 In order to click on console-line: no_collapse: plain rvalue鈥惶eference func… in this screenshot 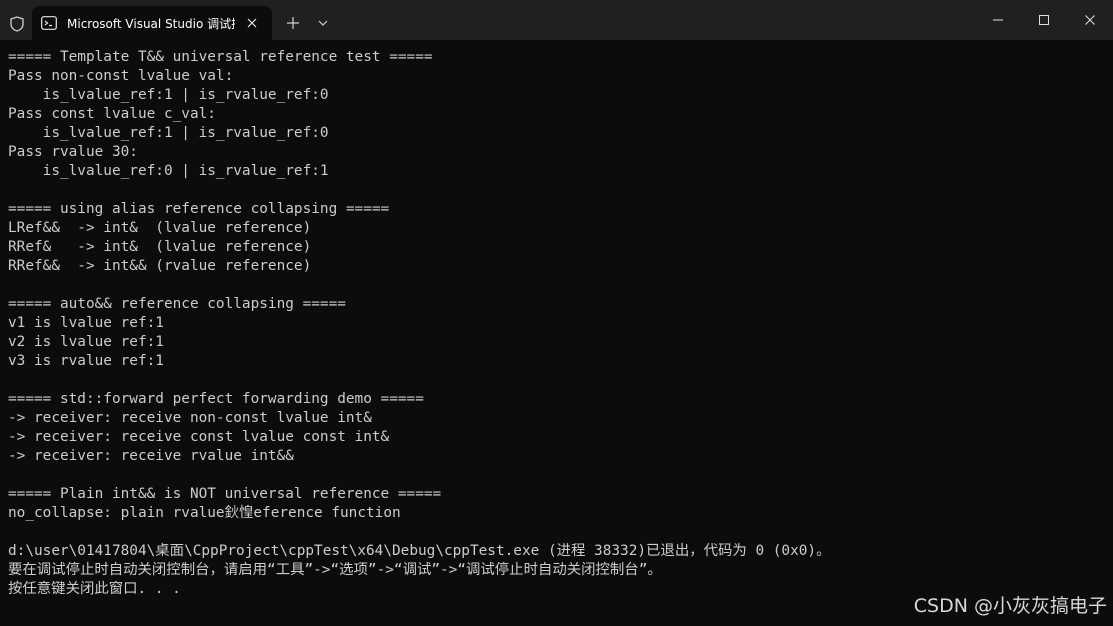, I will do `click(204, 513)`.